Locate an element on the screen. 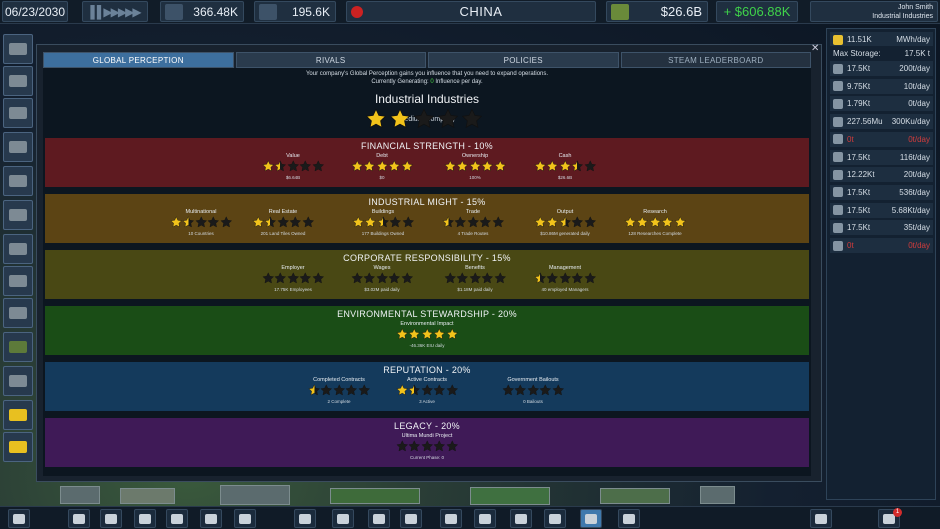 The height and width of the screenshot is (529, 940). sidebar-mining-button is located at coordinates (18, 249).